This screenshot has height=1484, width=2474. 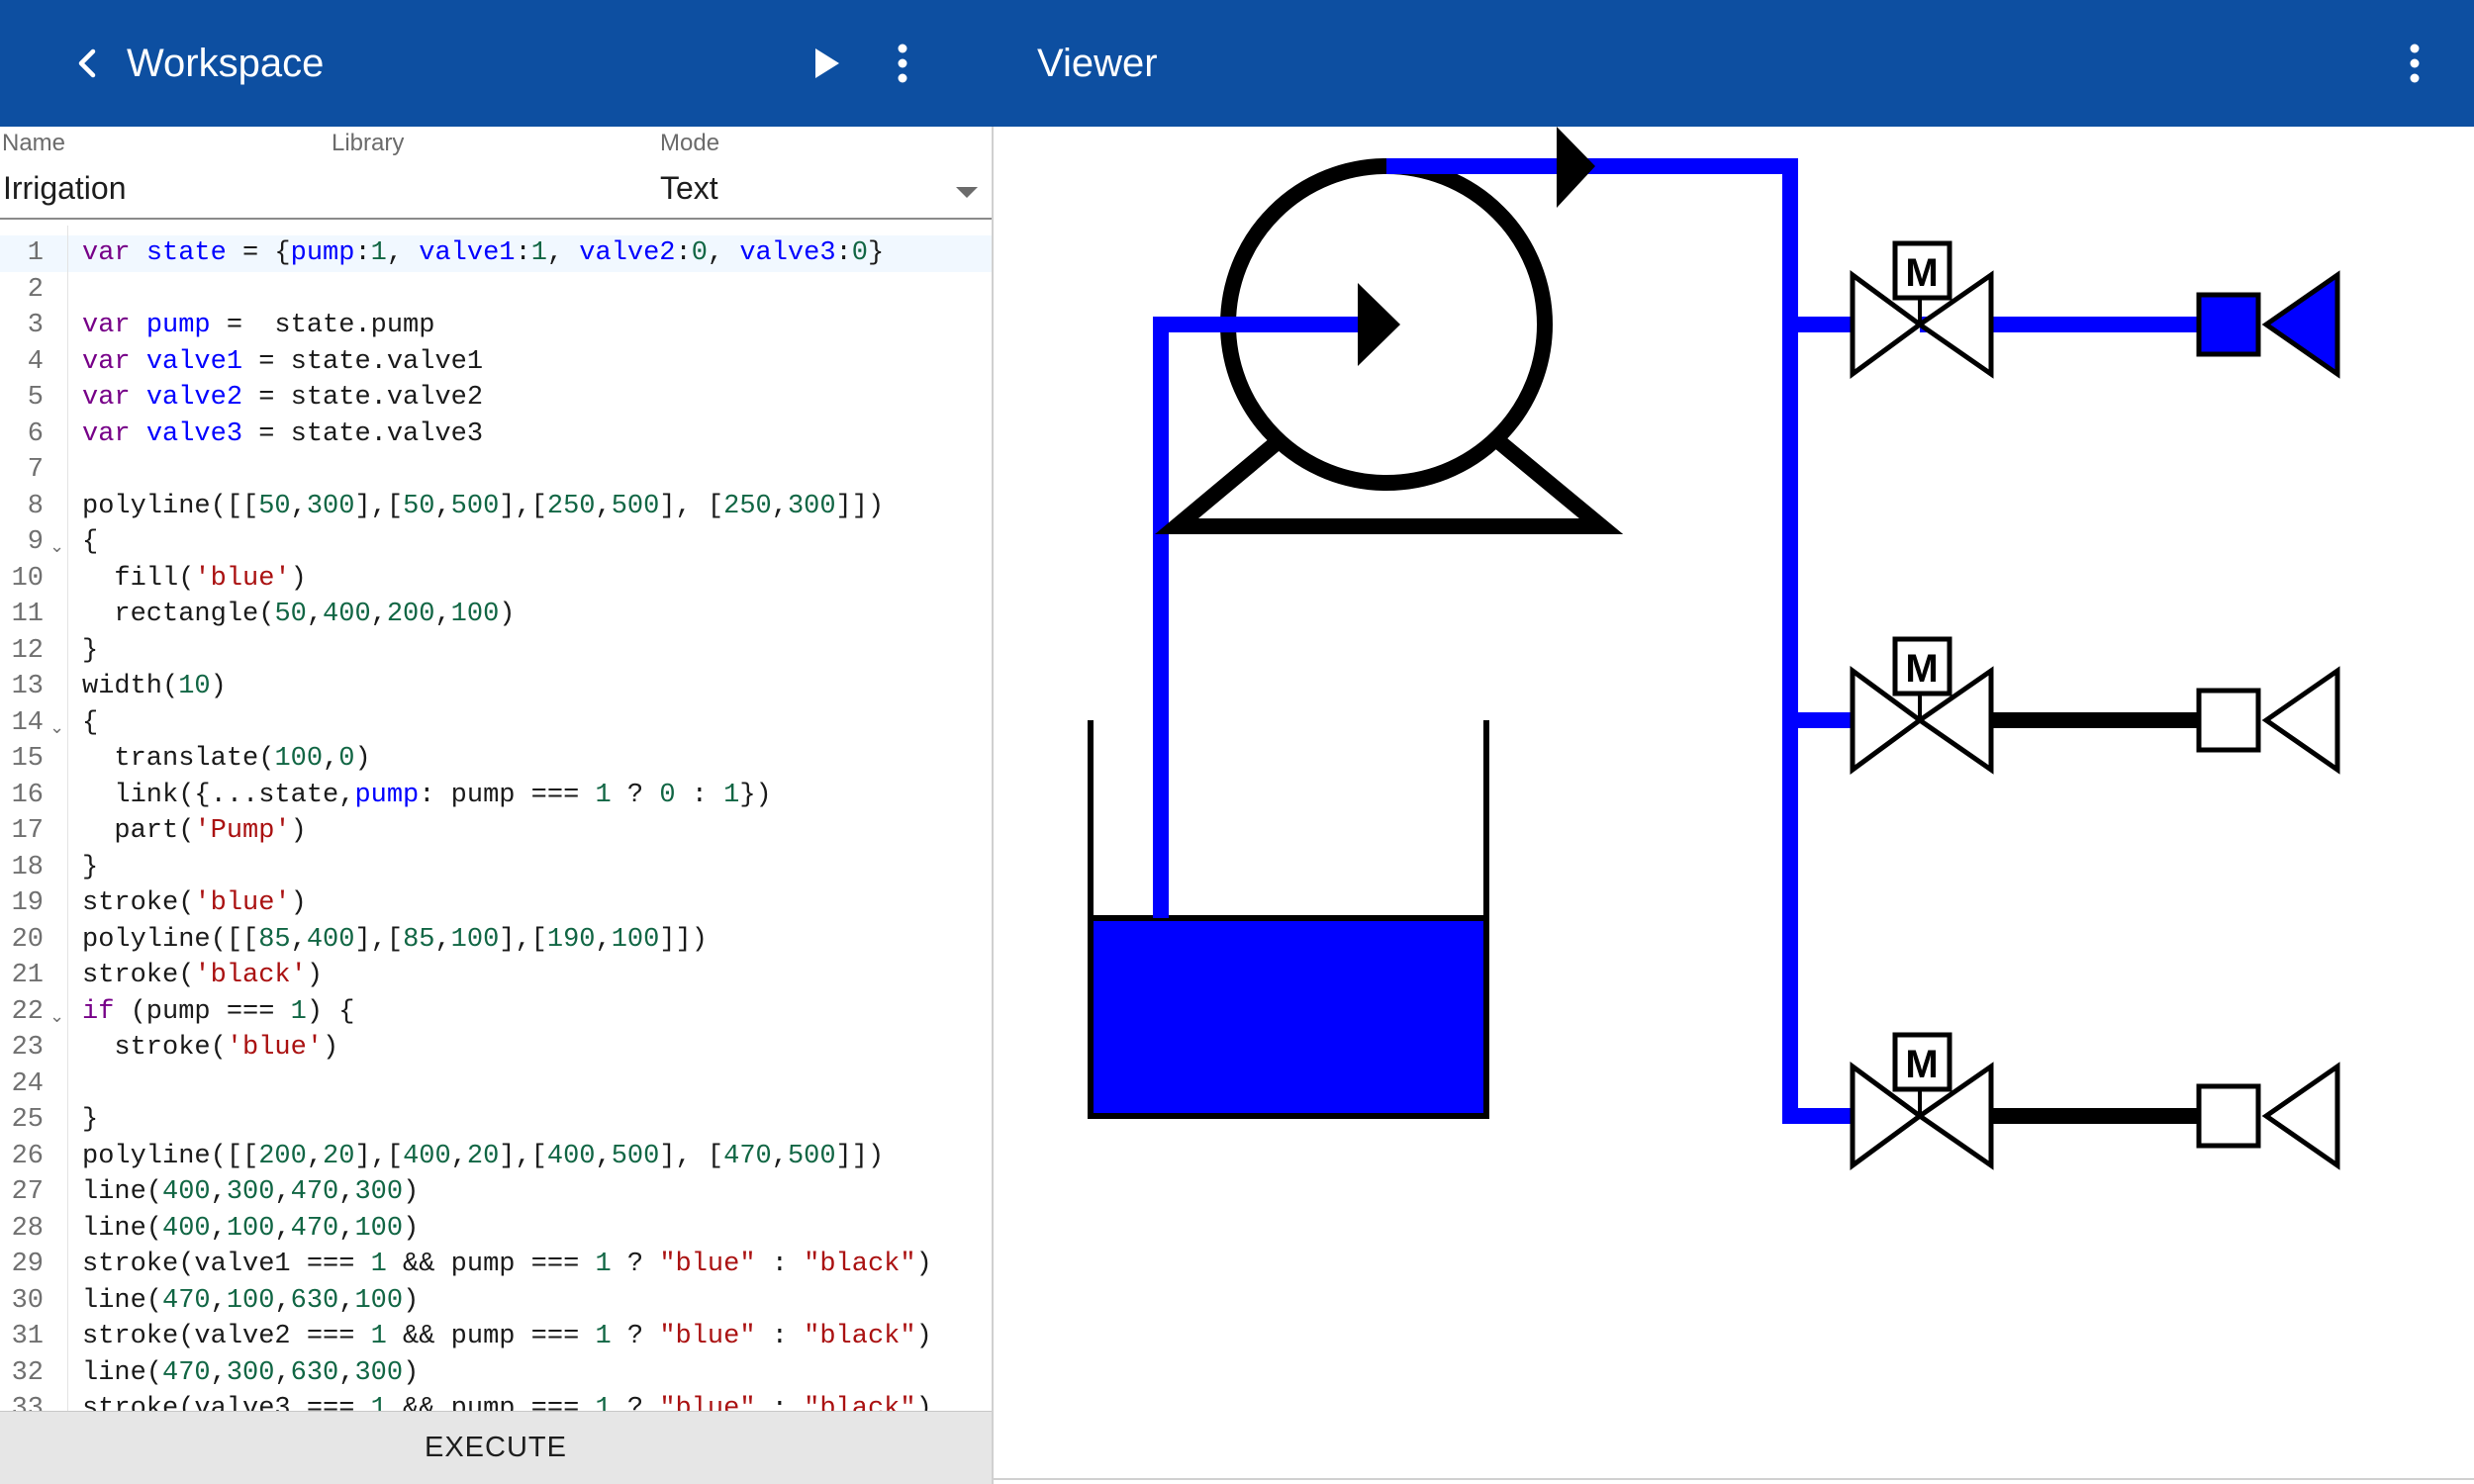 I want to click on valve-3-motor-label: M, so click(x=1922, y=1064).